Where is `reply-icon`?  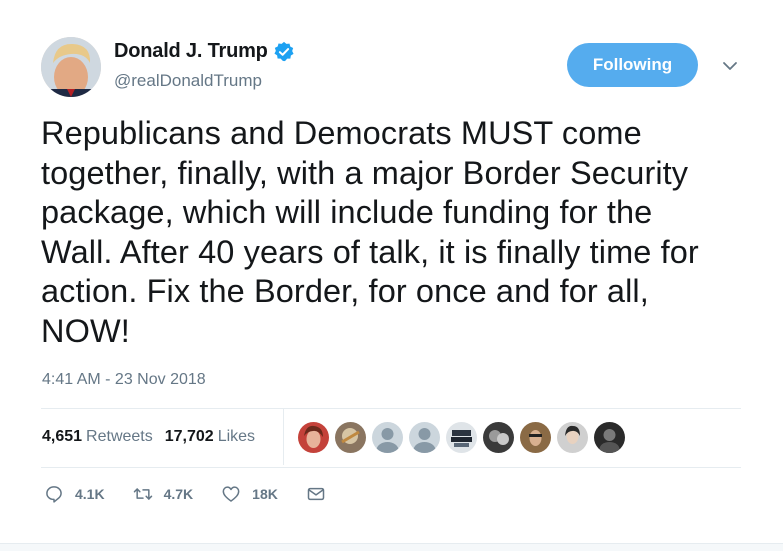
reply-icon is located at coordinates (54, 494).